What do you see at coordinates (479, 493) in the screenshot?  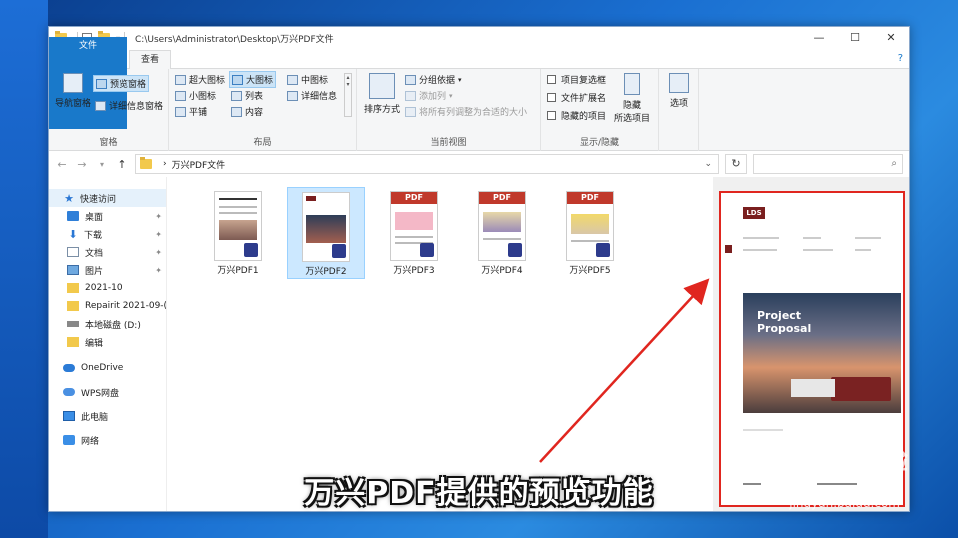 I see `video-caption: 万兴PDF提供的预览功能` at bounding box center [479, 493].